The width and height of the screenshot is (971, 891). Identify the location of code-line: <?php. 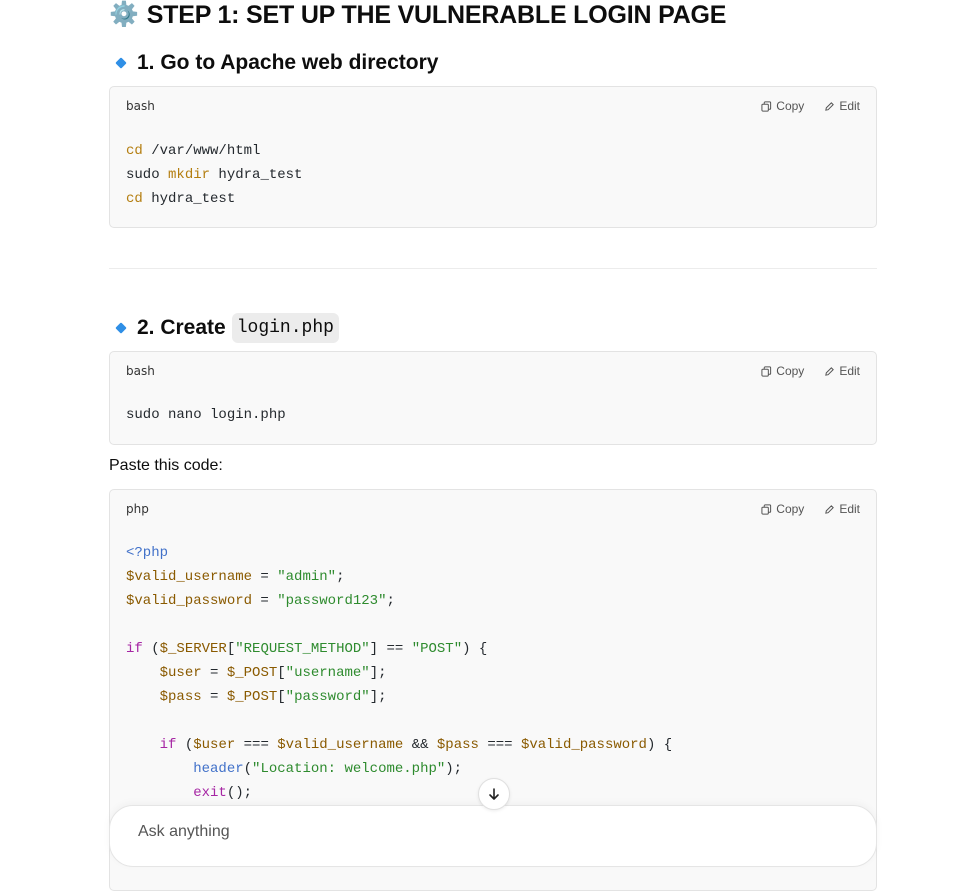
(147, 553).